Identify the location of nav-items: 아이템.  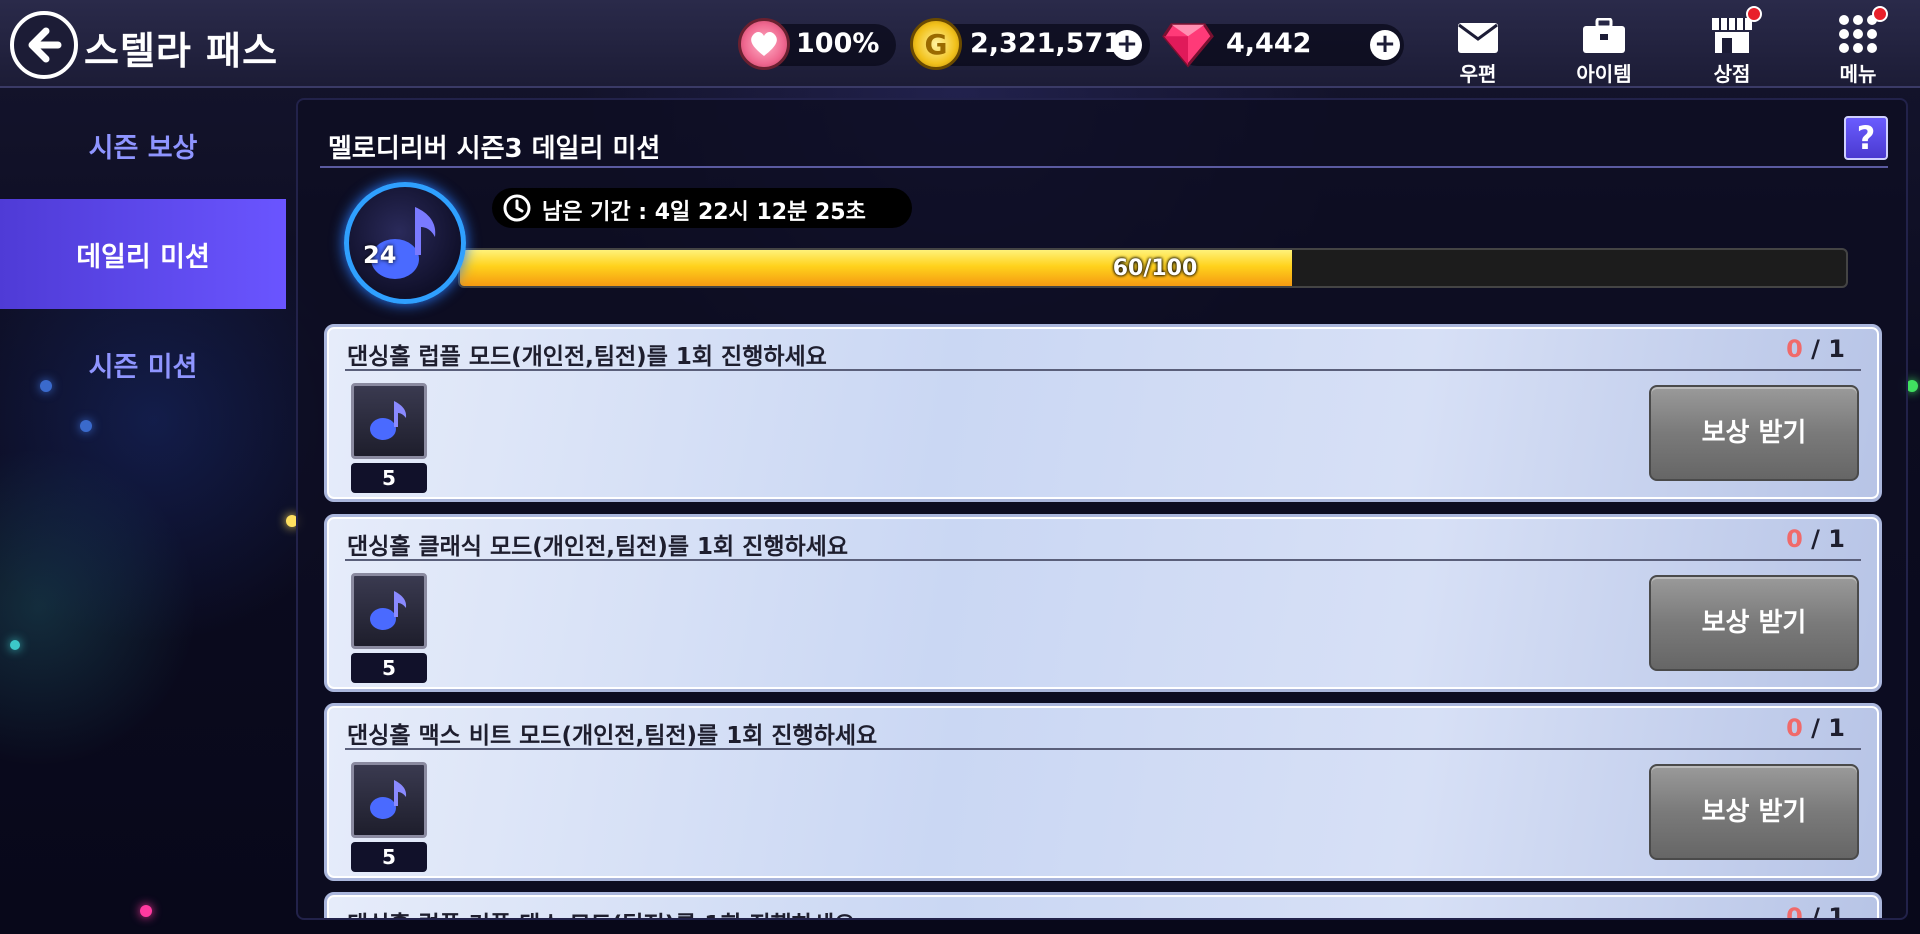
(1604, 48).